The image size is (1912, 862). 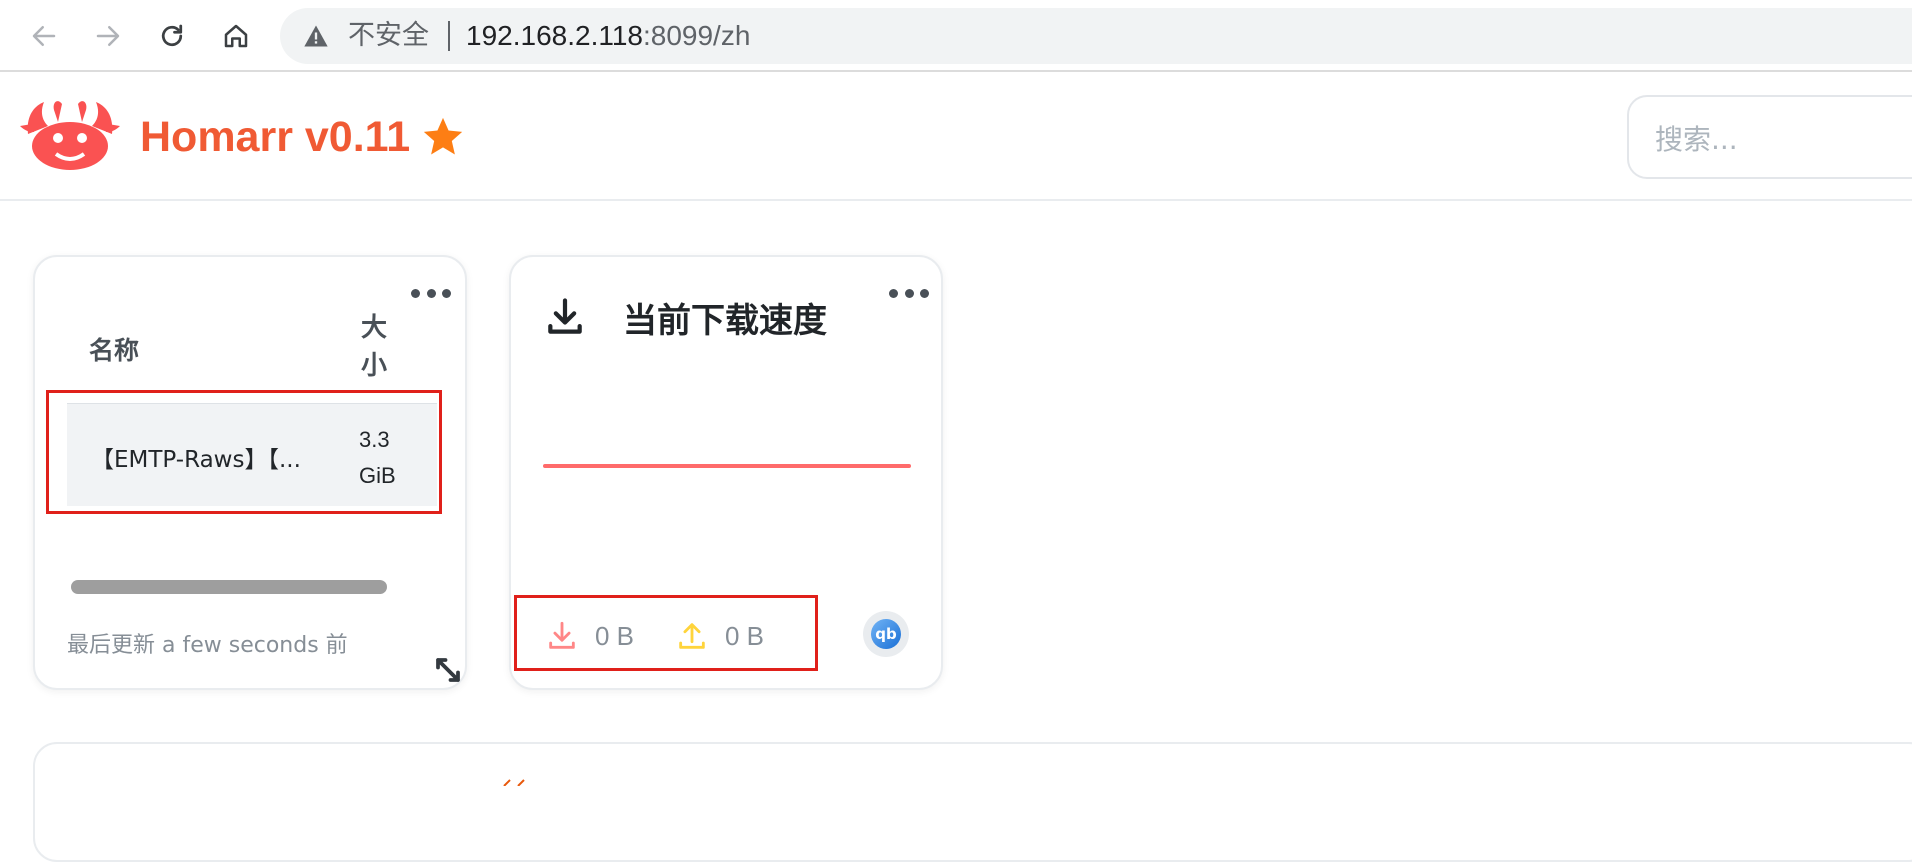 I want to click on browser-toolbar: 不安全 192.168.2.118:8099/zh, so click(x=956, y=36).